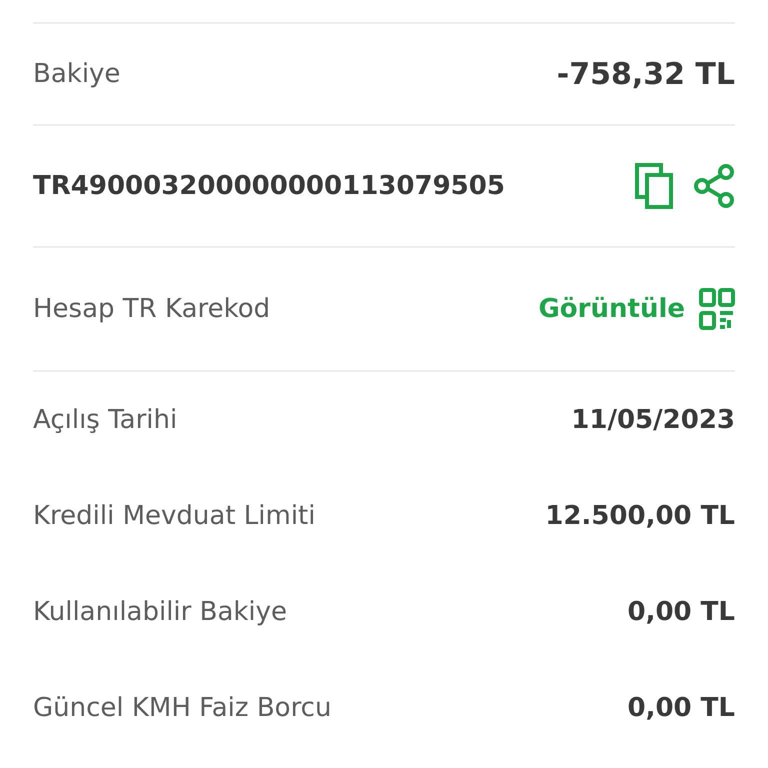  What do you see at coordinates (151, 309) in the screenshot?
I see `qr-label: Hesap TR Karekod` at bounding box center [151, 309].